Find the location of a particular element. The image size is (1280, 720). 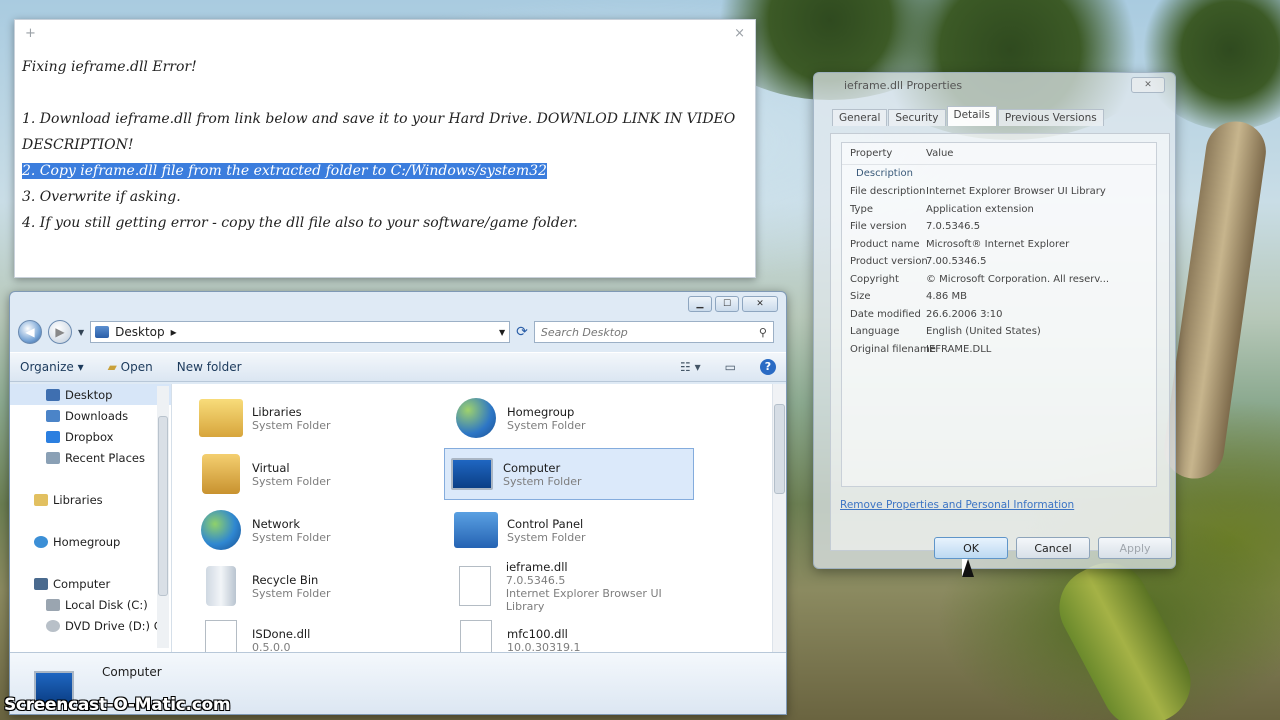

nav-item-homegroup: Homegroup is located at coordinates (90, 541).